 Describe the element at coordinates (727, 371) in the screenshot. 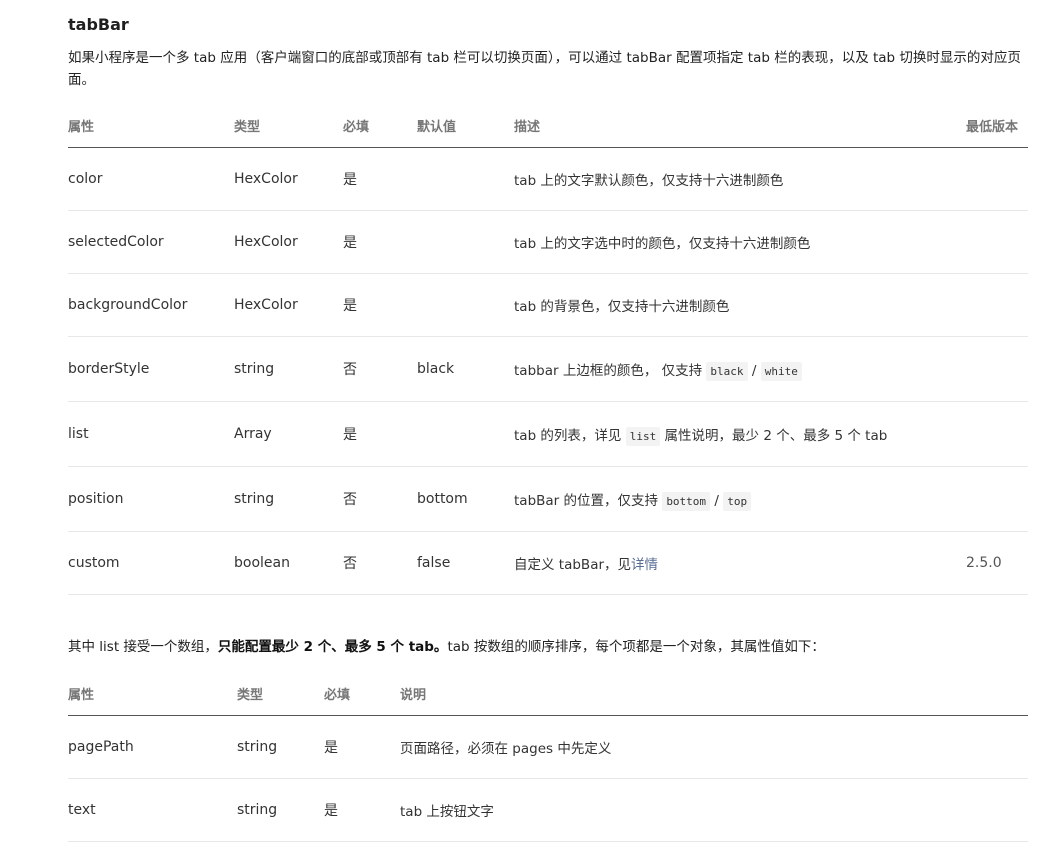

I see `code-black: black` at that location.